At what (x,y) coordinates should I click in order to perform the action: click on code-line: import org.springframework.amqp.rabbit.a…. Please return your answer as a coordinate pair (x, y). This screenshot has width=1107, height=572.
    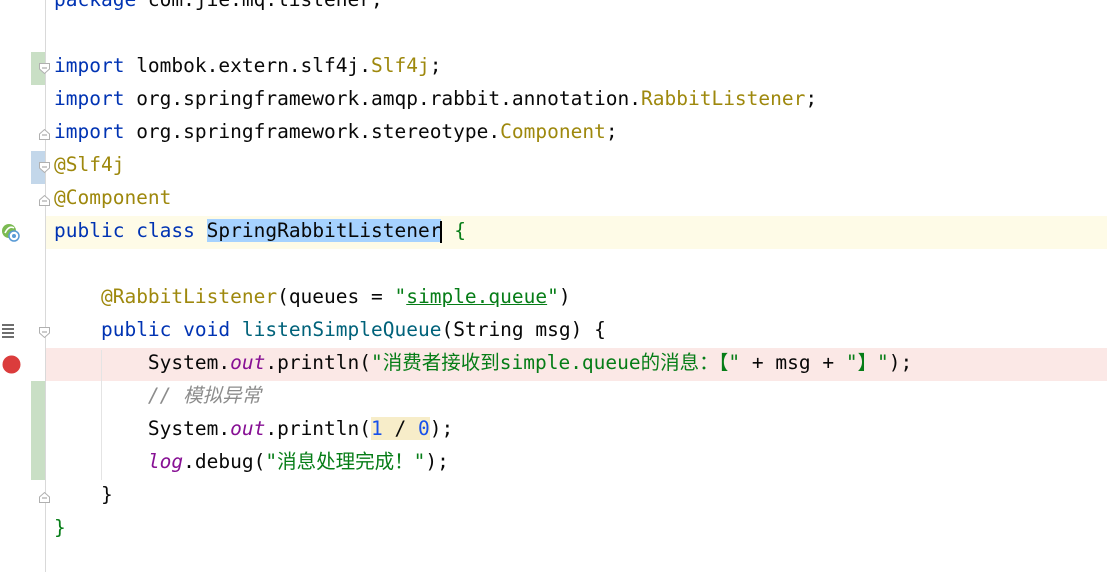
    Looking at the image, I should click on (483, 98).